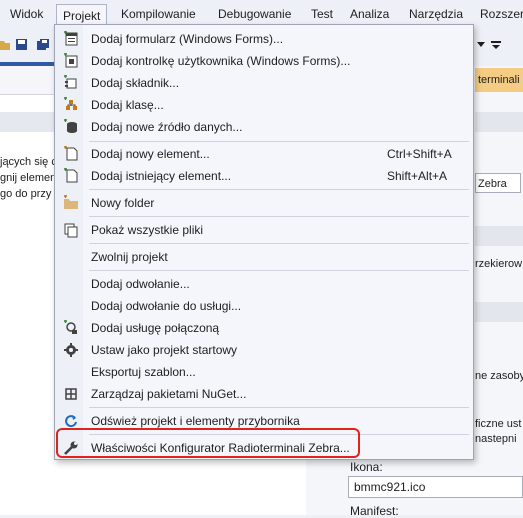 The width and height of the screenshot is (523, 518). I want to click on menu-item-shortcut: Ctrl+Shift+A, so click(419, 154).